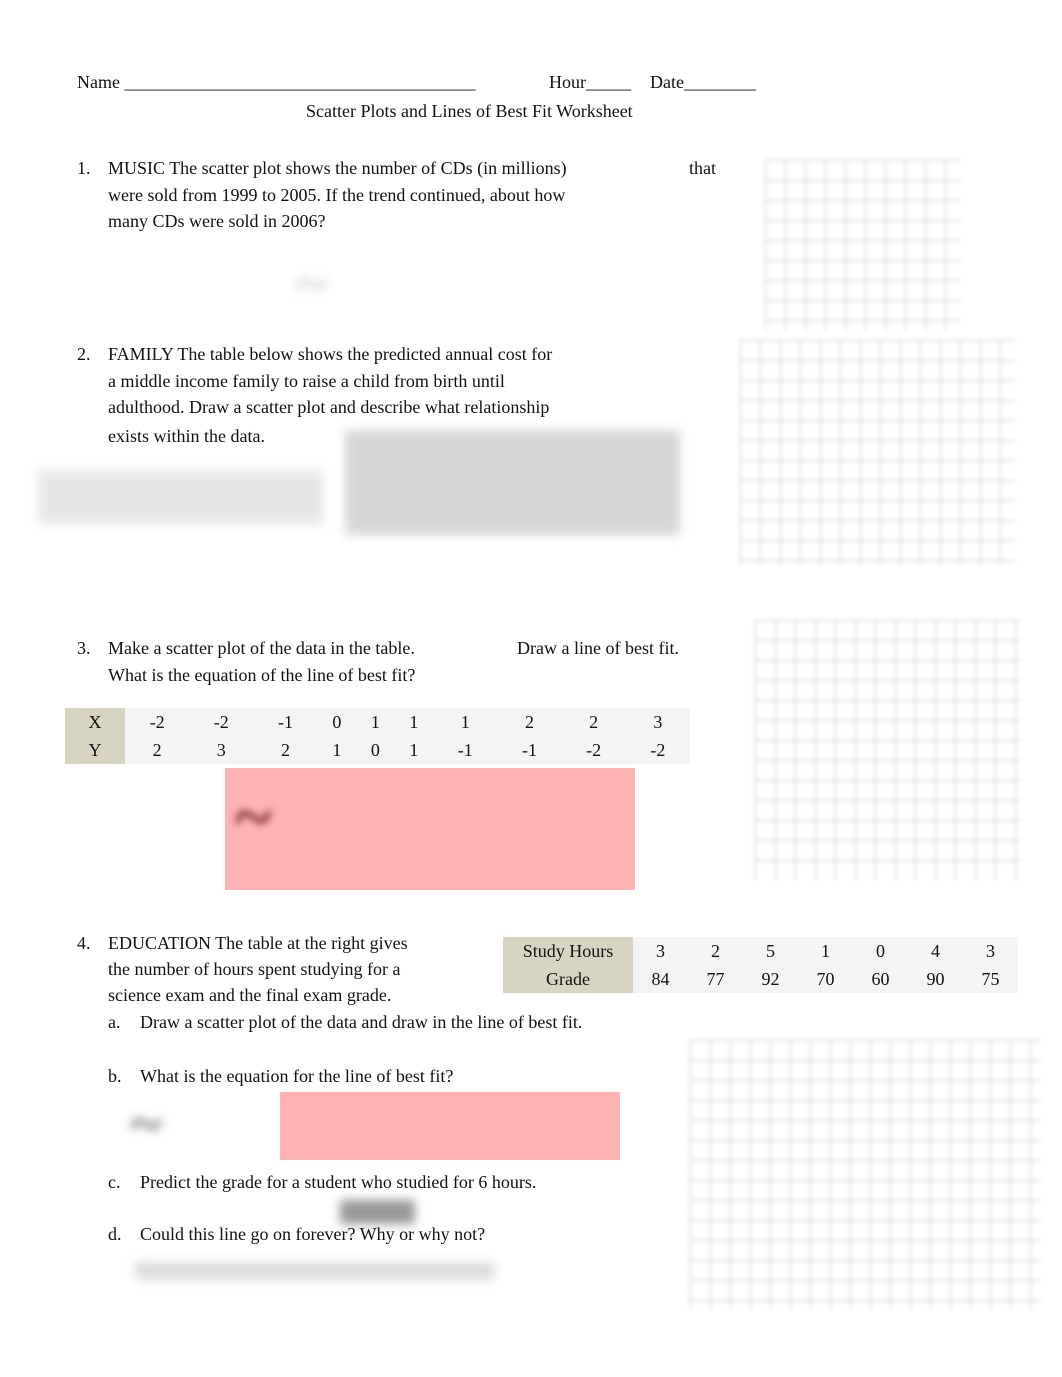 This screenshot has height=1377, width=1062. What do you see at coordinates (512, 482) in the screenshot?
I see `q2-data-table` at bounding box center [512, 482].